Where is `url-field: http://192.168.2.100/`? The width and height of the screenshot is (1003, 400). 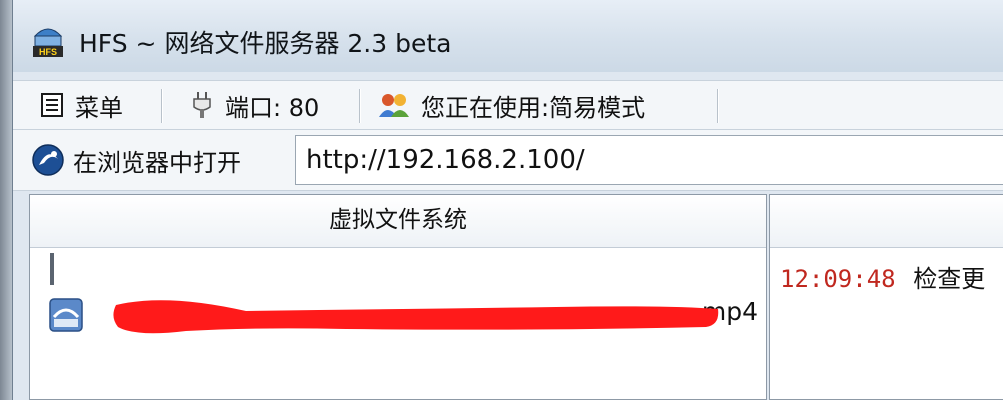 url-field: http://192.168.2.100/ is located at coordinates (649, 160).